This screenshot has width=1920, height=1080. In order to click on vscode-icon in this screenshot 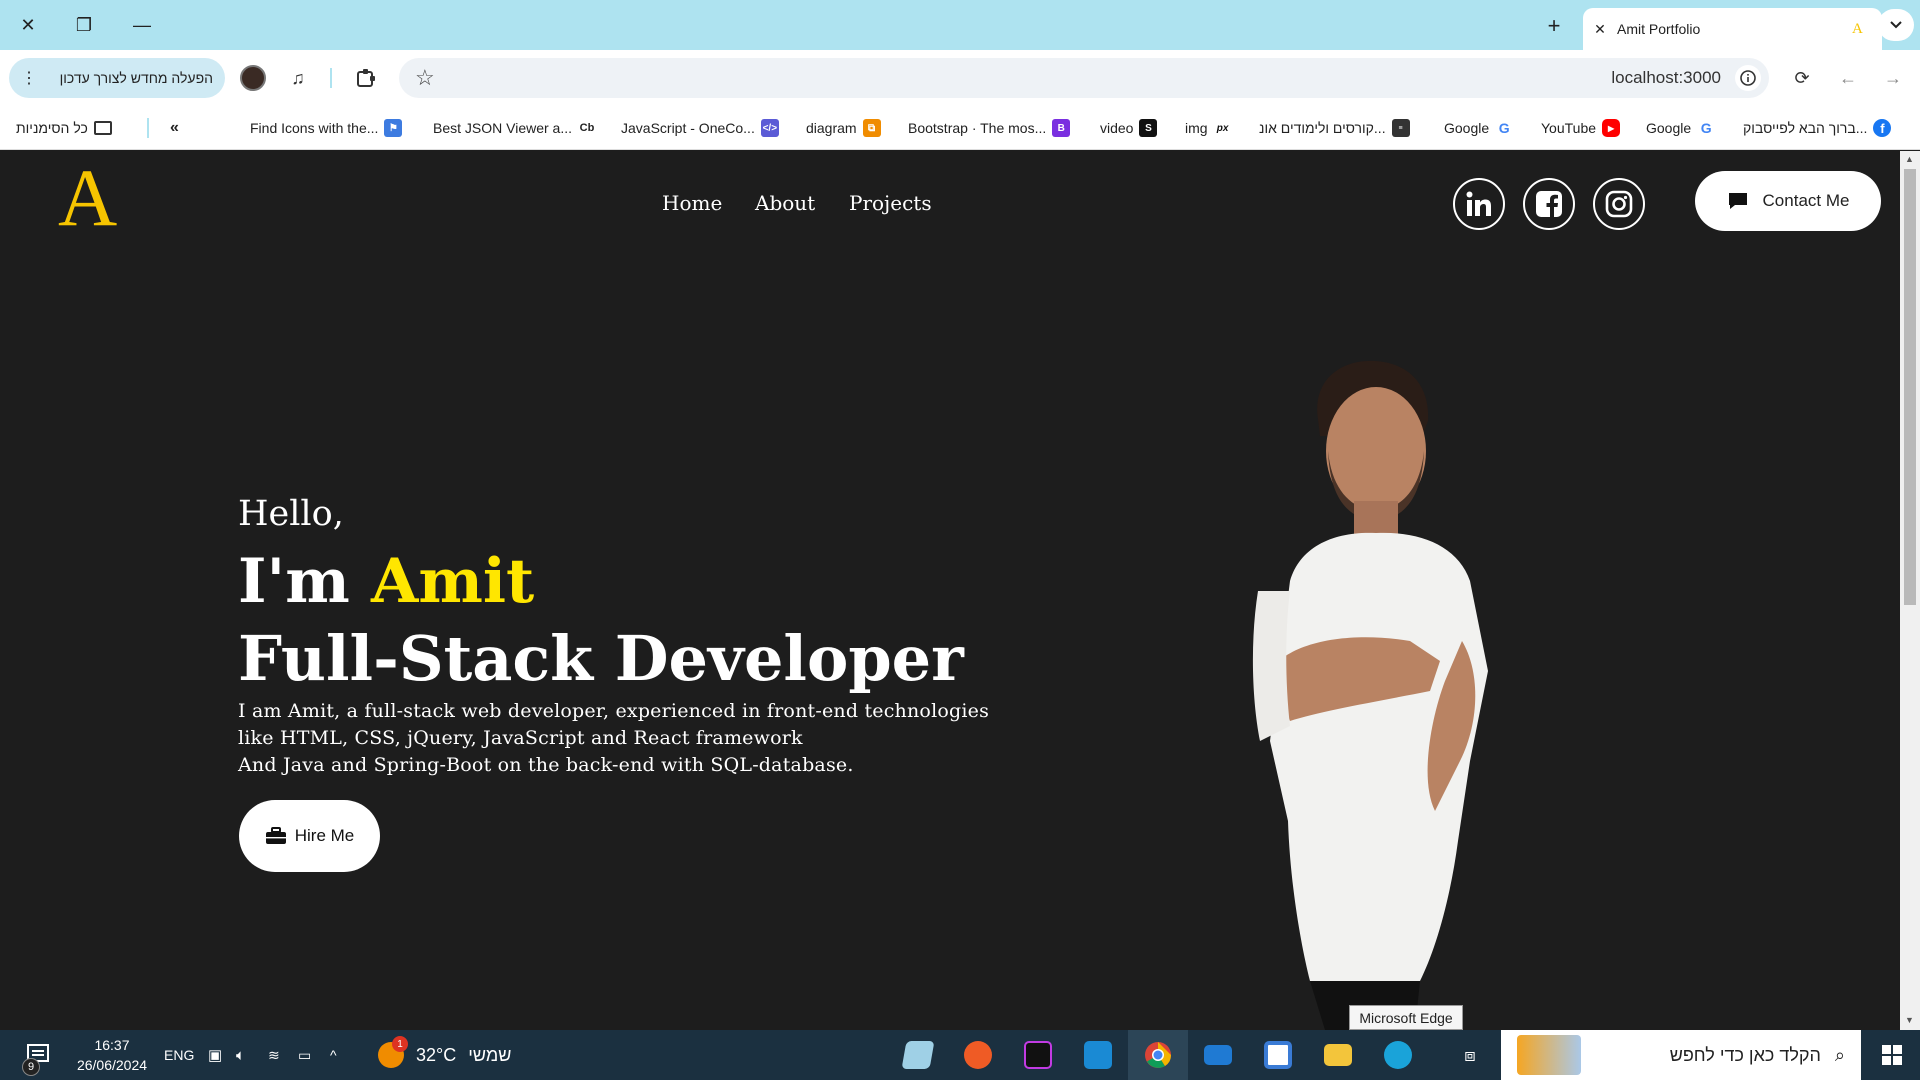, I will do `click(1098, 1055)`.